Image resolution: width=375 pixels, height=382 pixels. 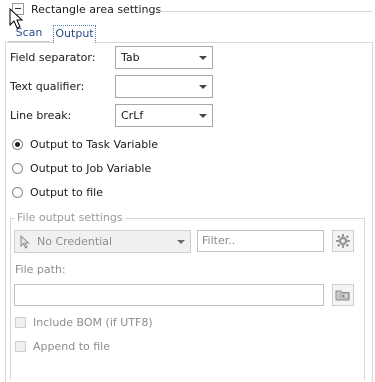 What do you see at coordinates (40, 269) in the screenshot?
I see `file-path-label: File path:` at bounding box center [40, 269].